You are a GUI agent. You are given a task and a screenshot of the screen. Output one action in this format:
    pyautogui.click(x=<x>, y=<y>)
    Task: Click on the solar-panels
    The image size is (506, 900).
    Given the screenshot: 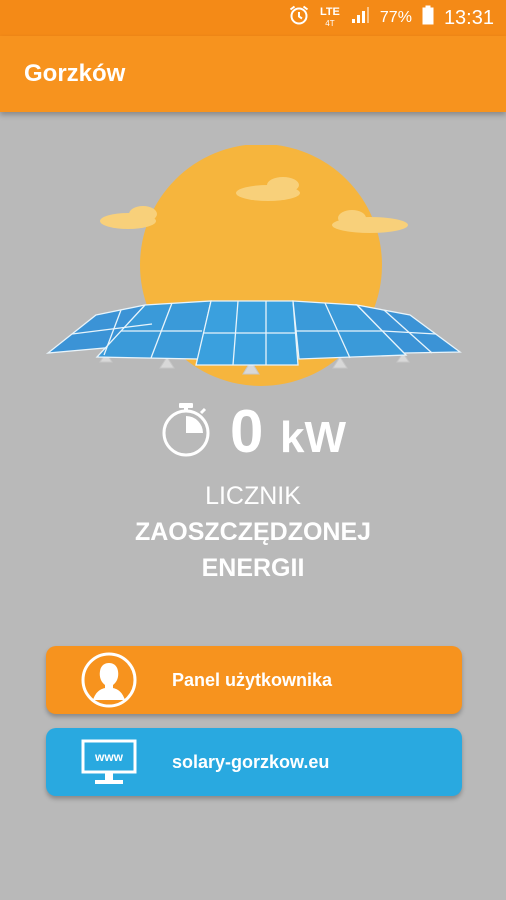 What is the action you would take?
    pyautogui.click(x=253, y=333)
    